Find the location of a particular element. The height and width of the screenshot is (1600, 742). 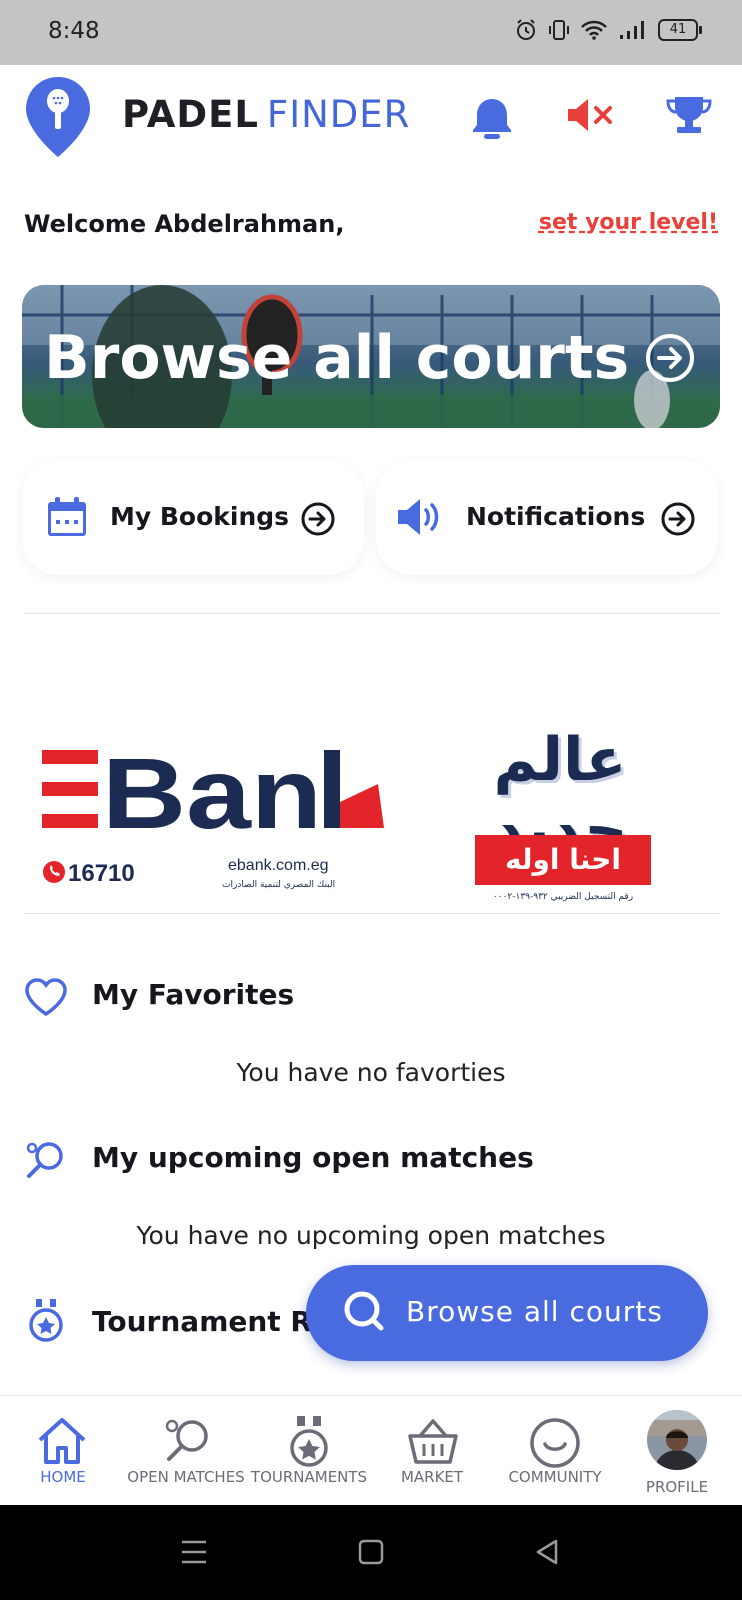

app-header: PADEL FINDER is located at coordinates (371, 130).